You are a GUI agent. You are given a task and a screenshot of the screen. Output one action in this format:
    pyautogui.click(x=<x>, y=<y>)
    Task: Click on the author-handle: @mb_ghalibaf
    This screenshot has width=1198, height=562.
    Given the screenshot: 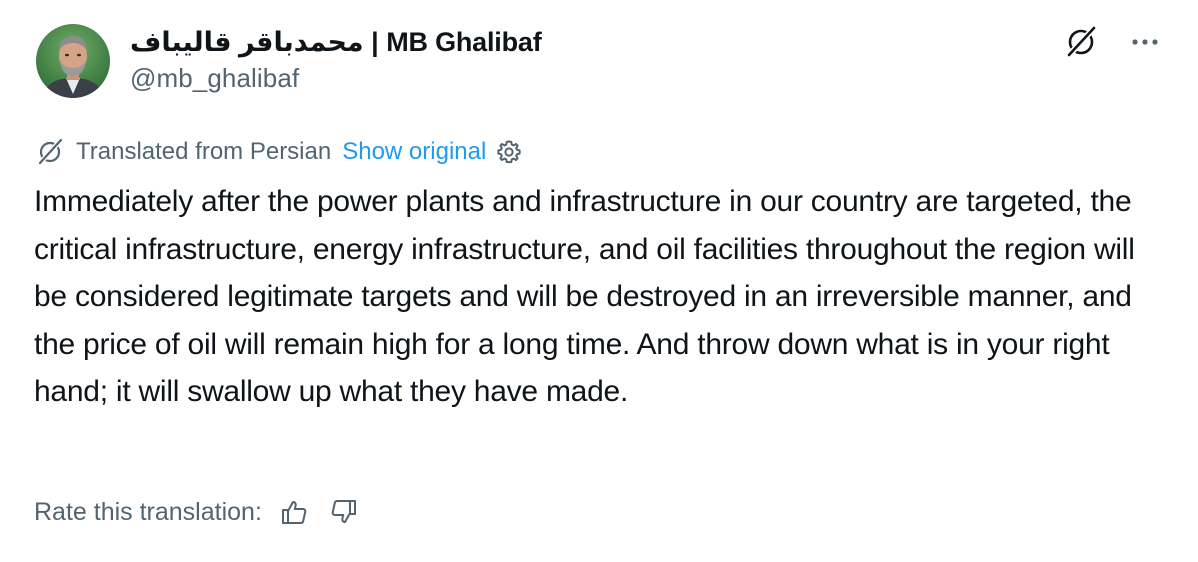 What is the action you would take?
    pyautogui.click(x=214, y=78)
    